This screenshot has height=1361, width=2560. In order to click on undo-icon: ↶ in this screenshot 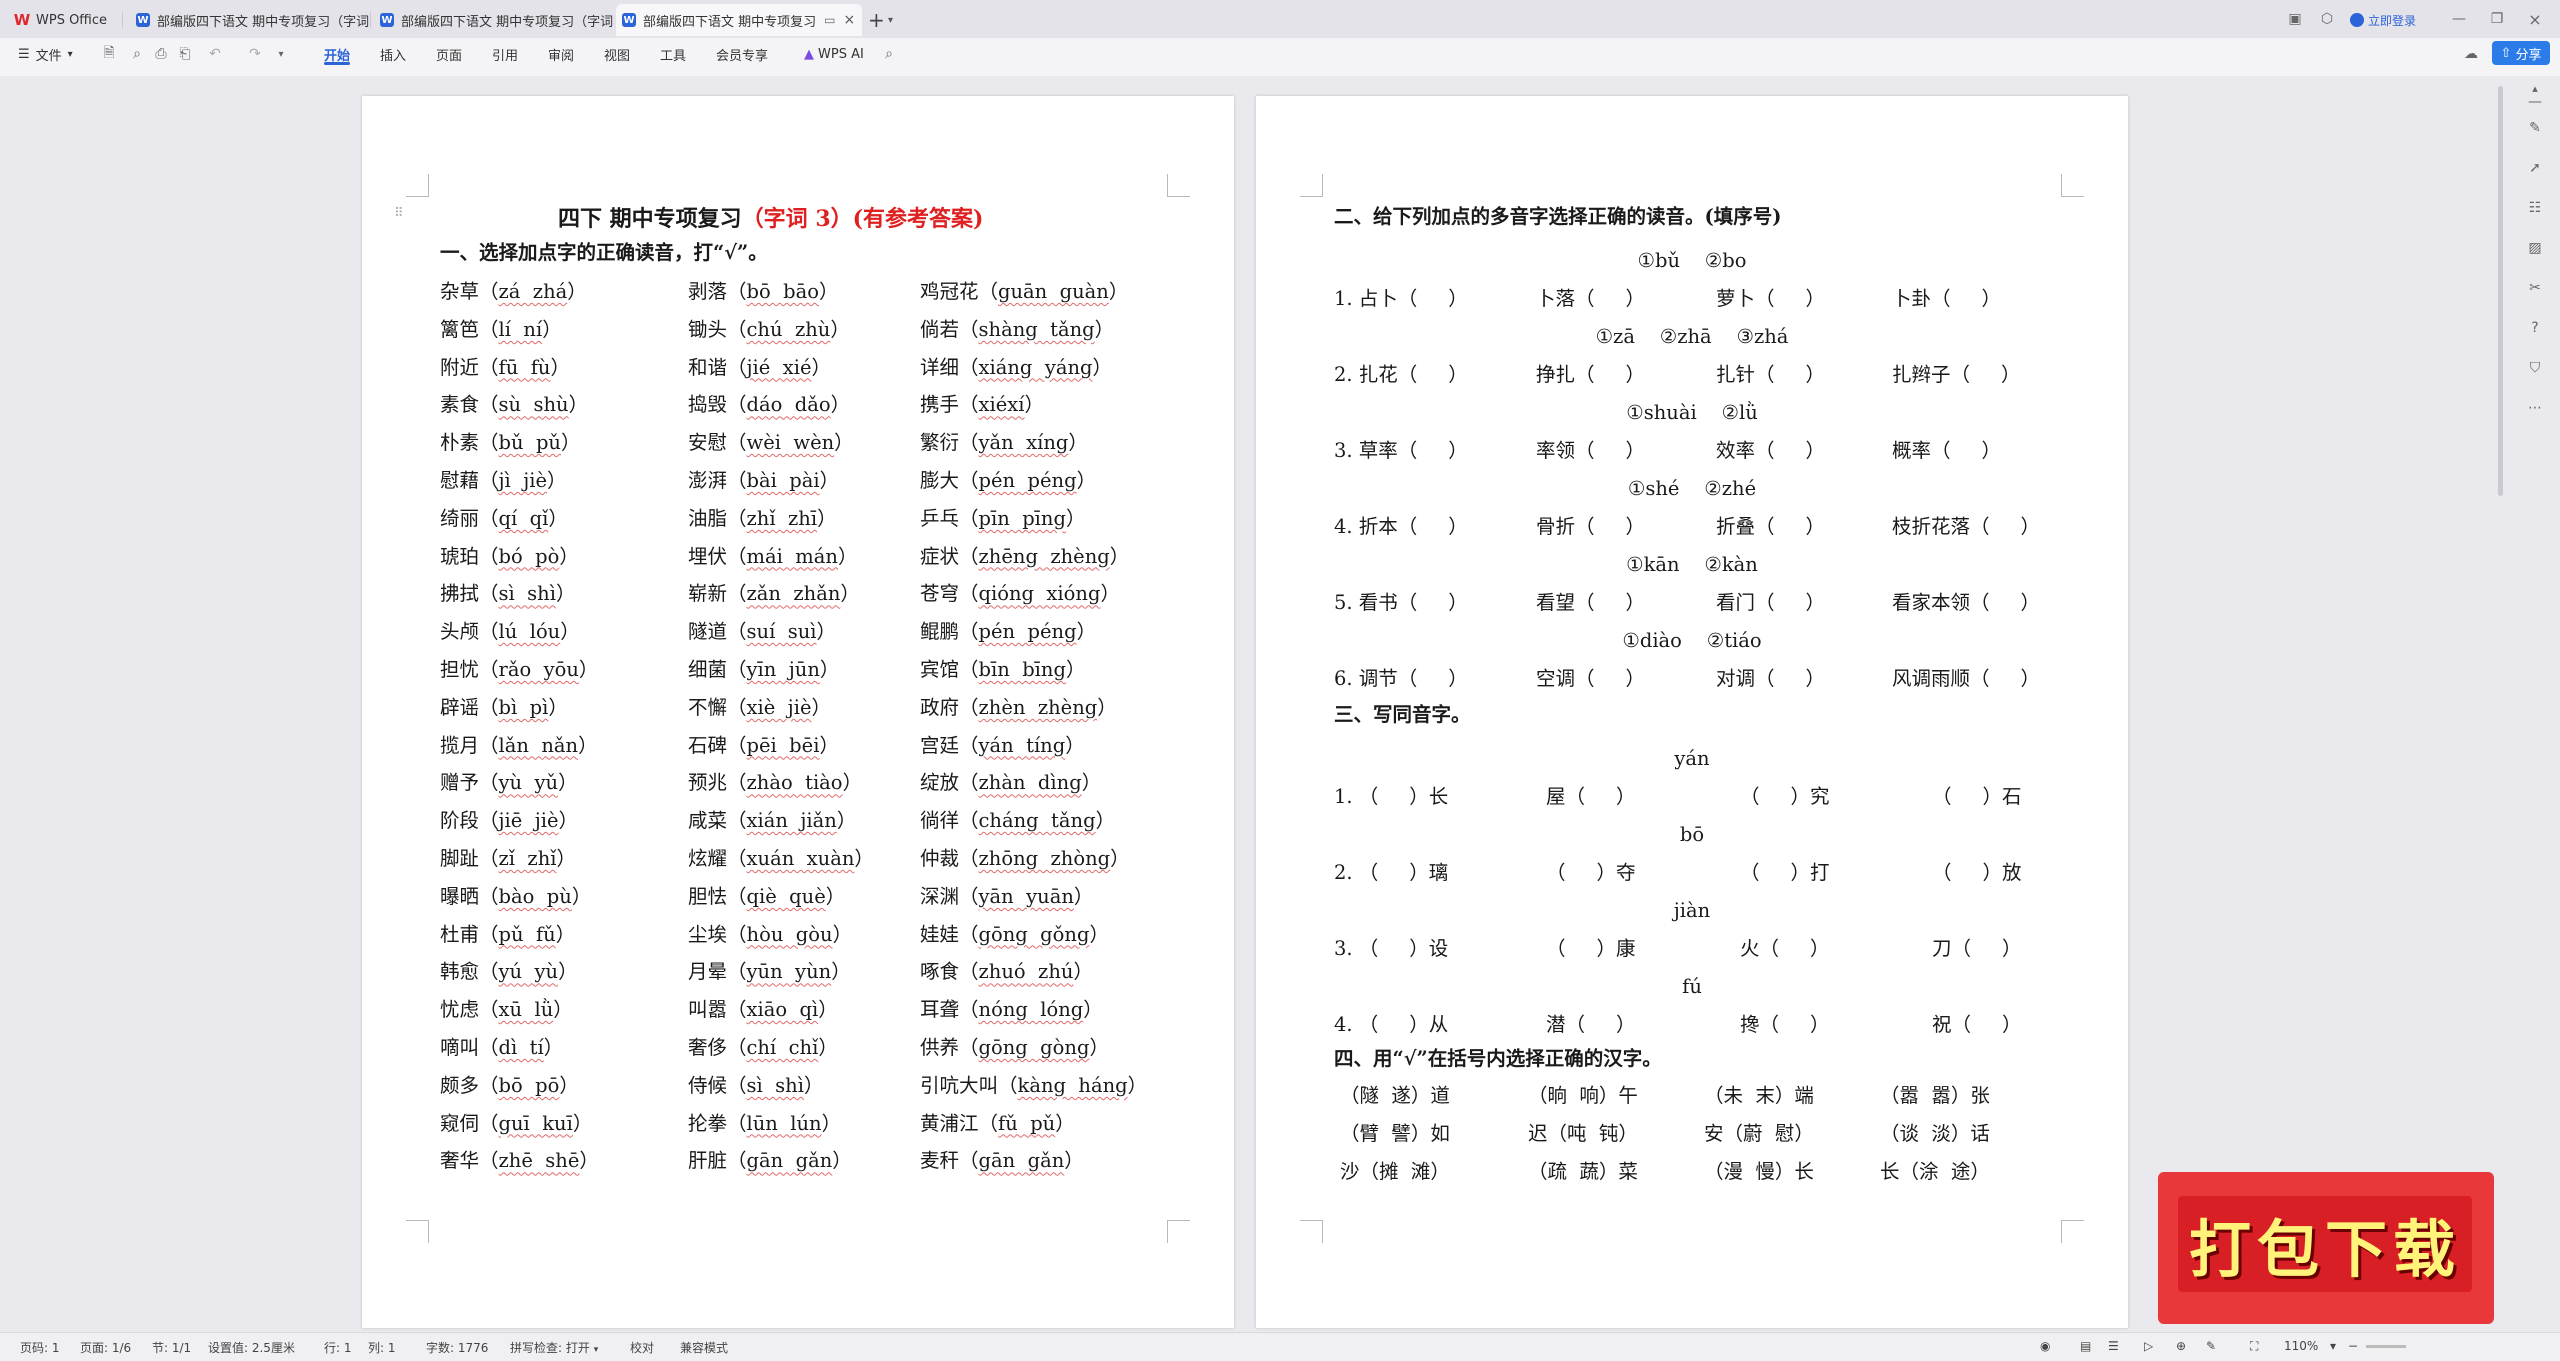, I will do `click(215, 54)`.